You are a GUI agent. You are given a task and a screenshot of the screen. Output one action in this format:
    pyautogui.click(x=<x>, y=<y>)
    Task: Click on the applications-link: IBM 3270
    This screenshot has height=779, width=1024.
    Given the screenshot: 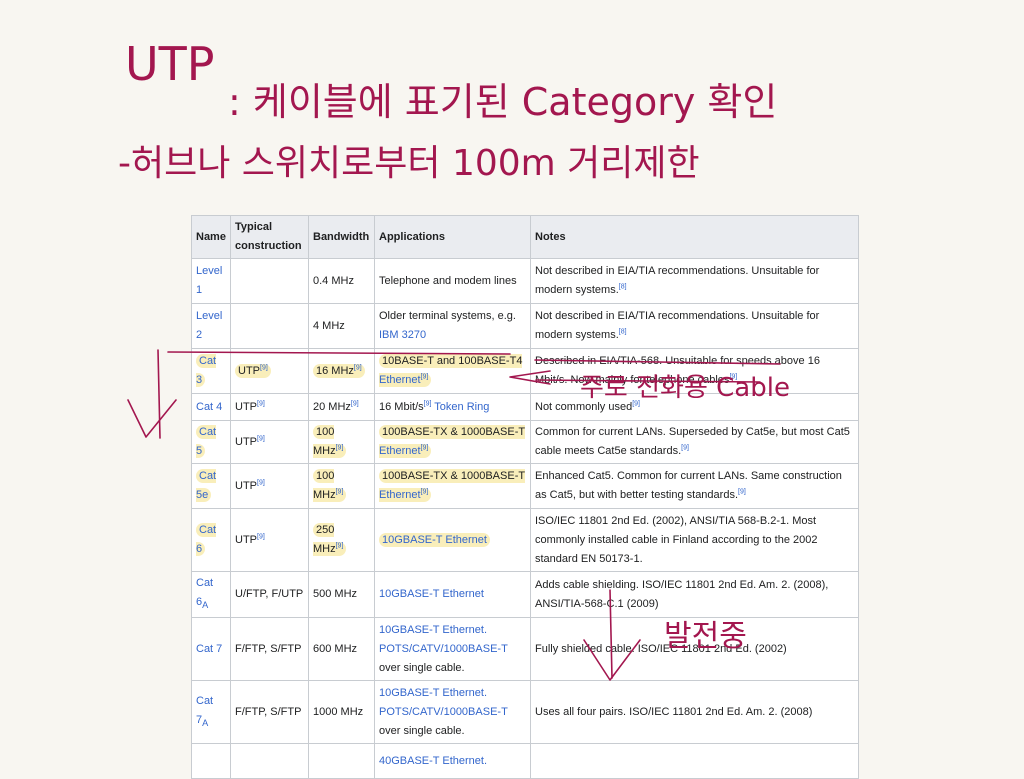 What is the action you would take?
    pyautogui.click(x=402, y=335)
    